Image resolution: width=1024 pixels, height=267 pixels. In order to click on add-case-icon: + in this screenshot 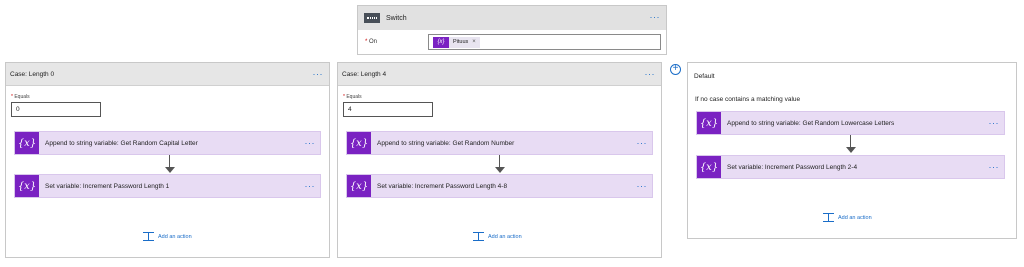, I will do `click(675, 69)`.